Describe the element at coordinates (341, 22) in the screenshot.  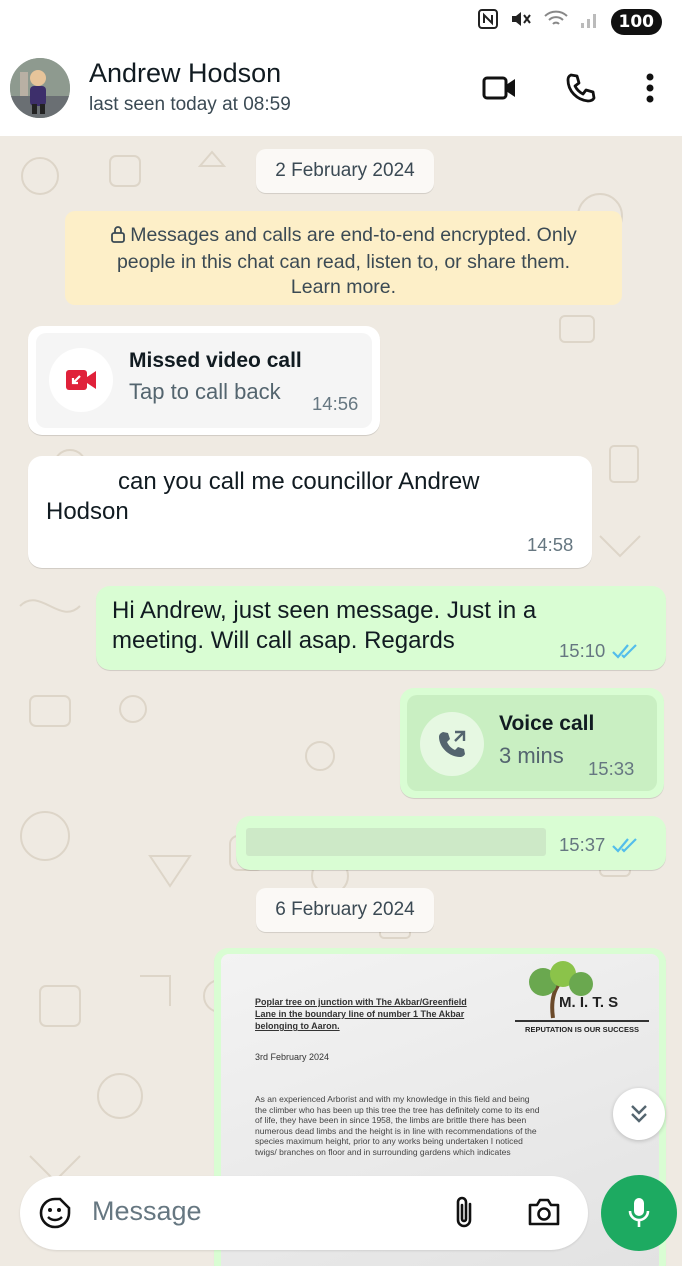
I see `status-bar: 100` at that location.